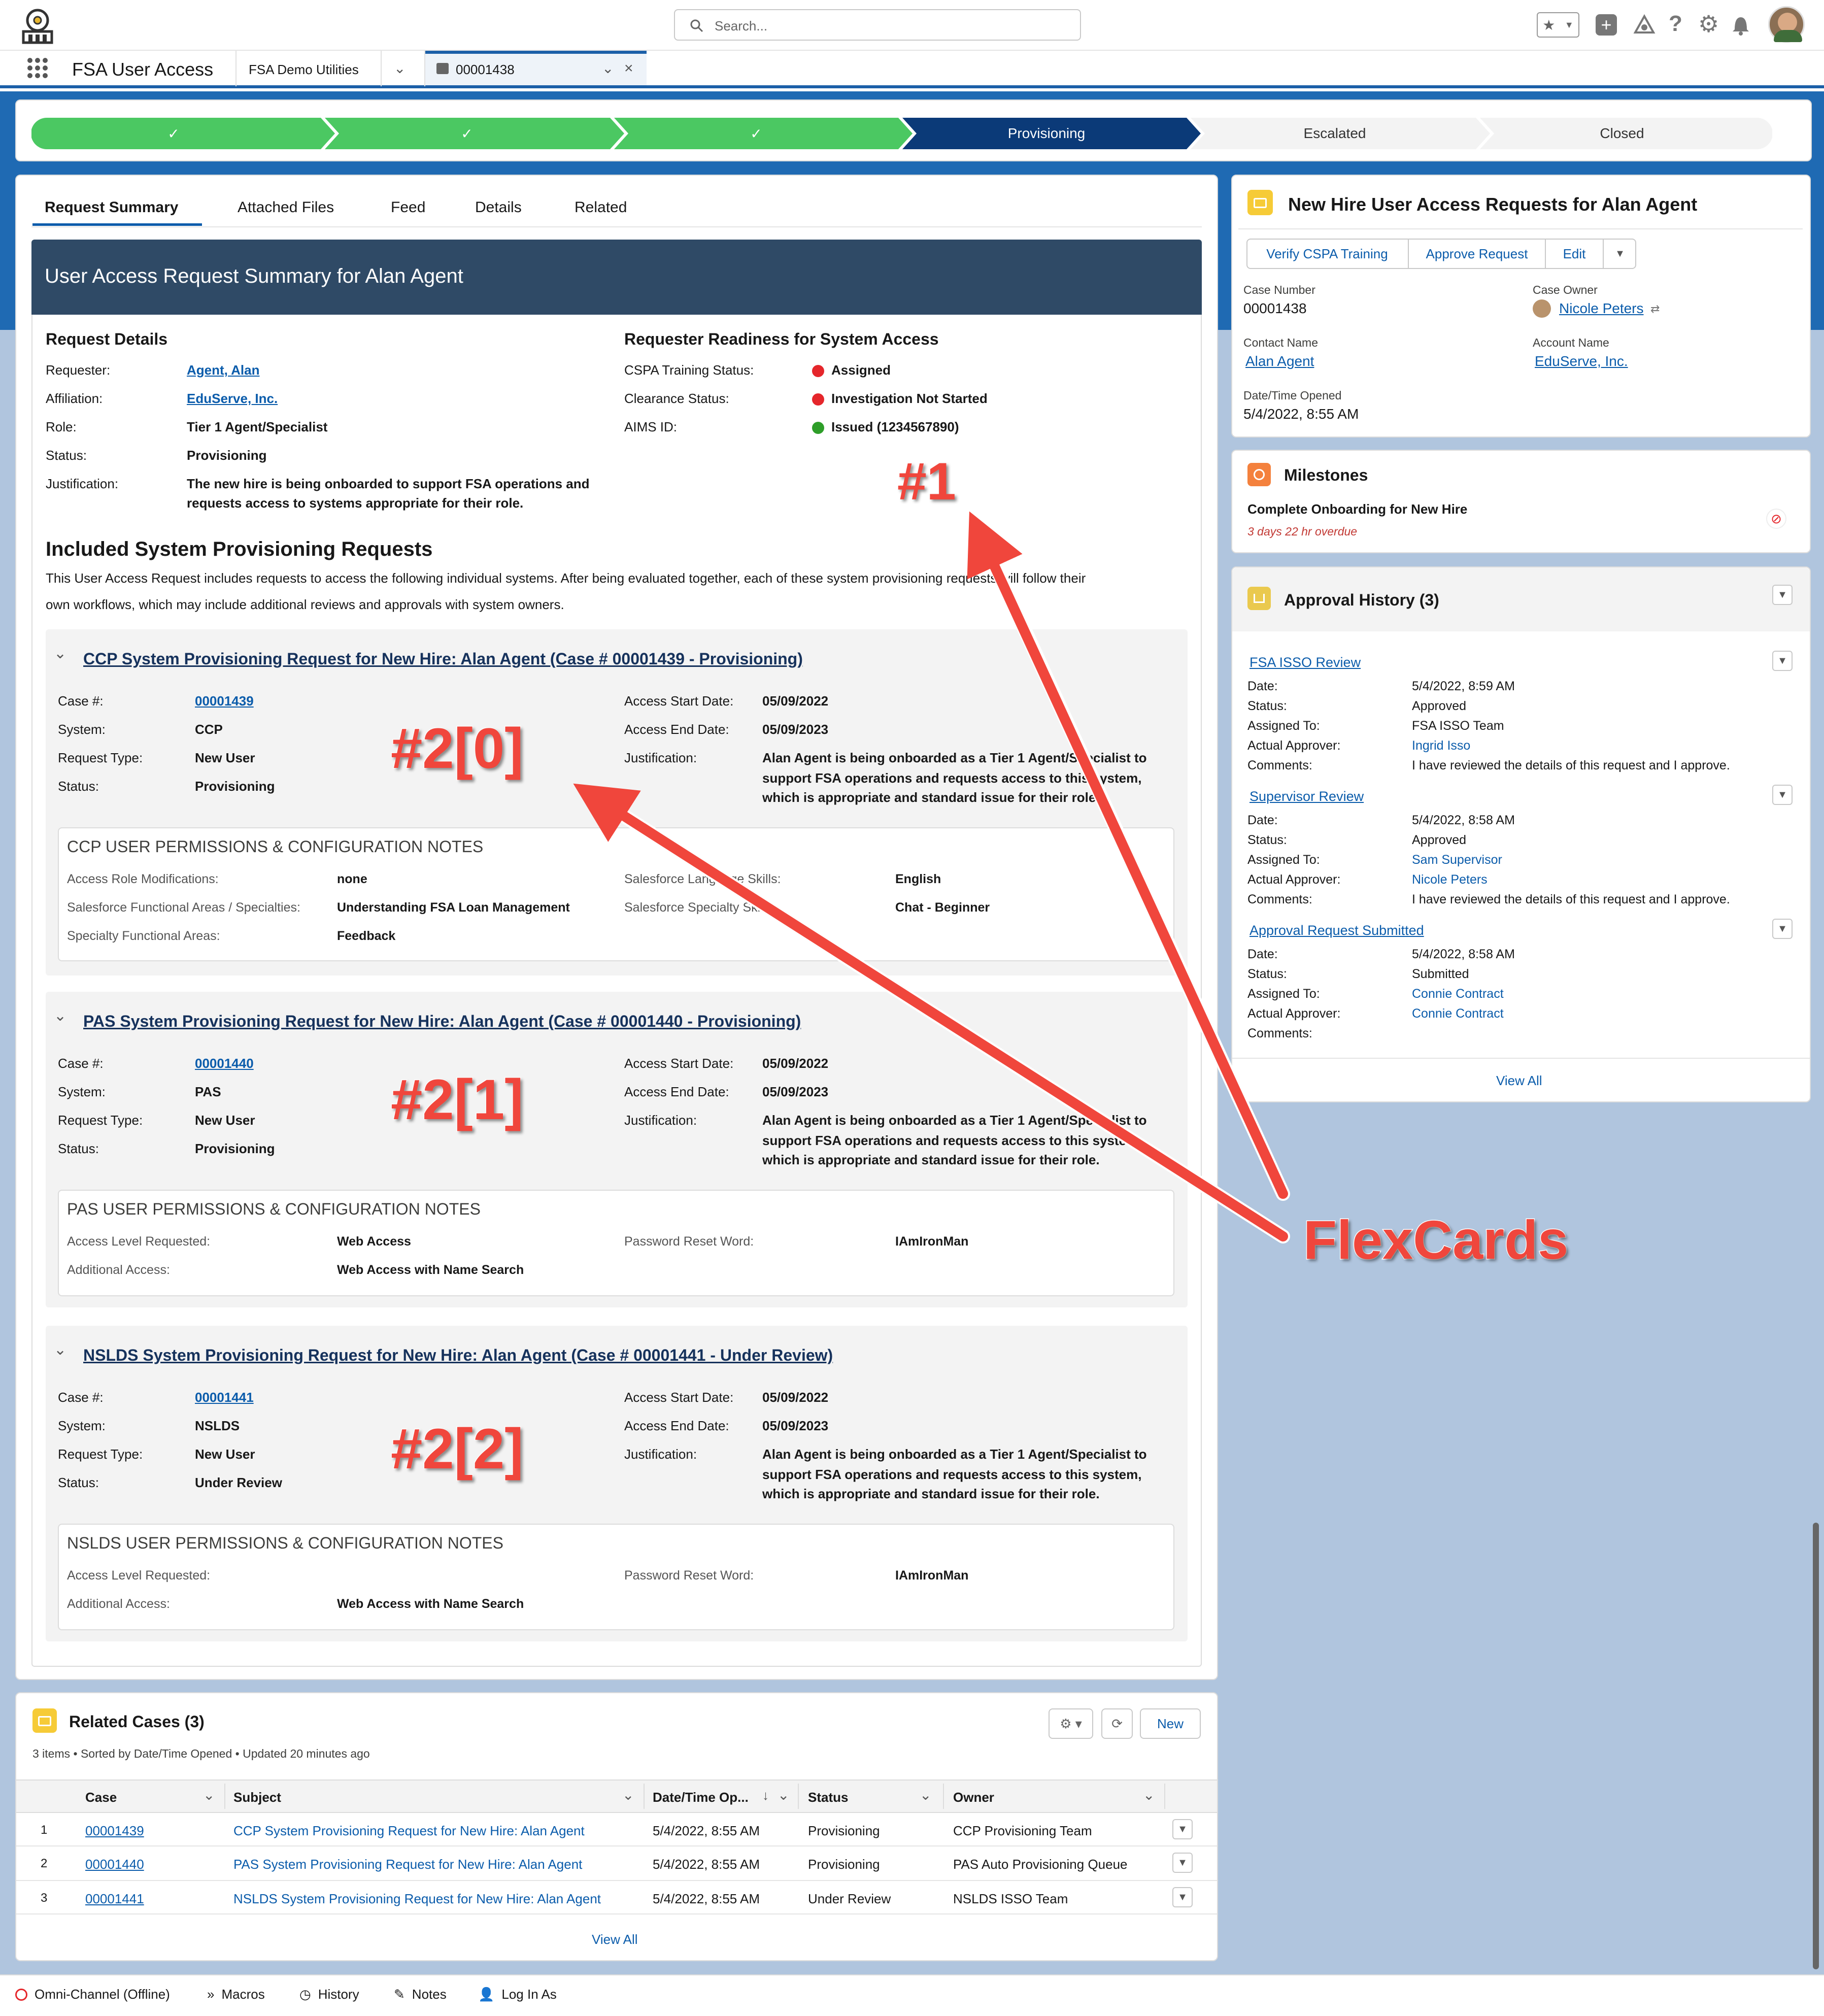 This screenshot has width=1824, height=2016. What do you see at coordinates (486, 1994) in the screenshot?
I see `user-icon: 👤` at bounding box center [486, 1994].